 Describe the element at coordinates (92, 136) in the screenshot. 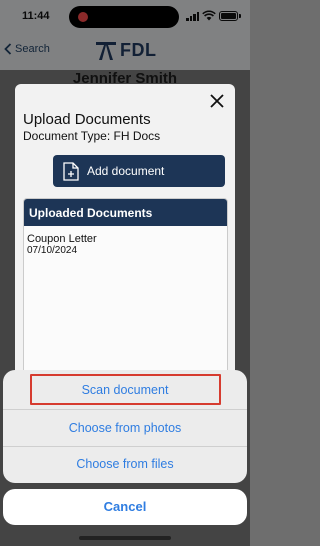

I see `document-type-label: Document Type: FH Docs` at that location.